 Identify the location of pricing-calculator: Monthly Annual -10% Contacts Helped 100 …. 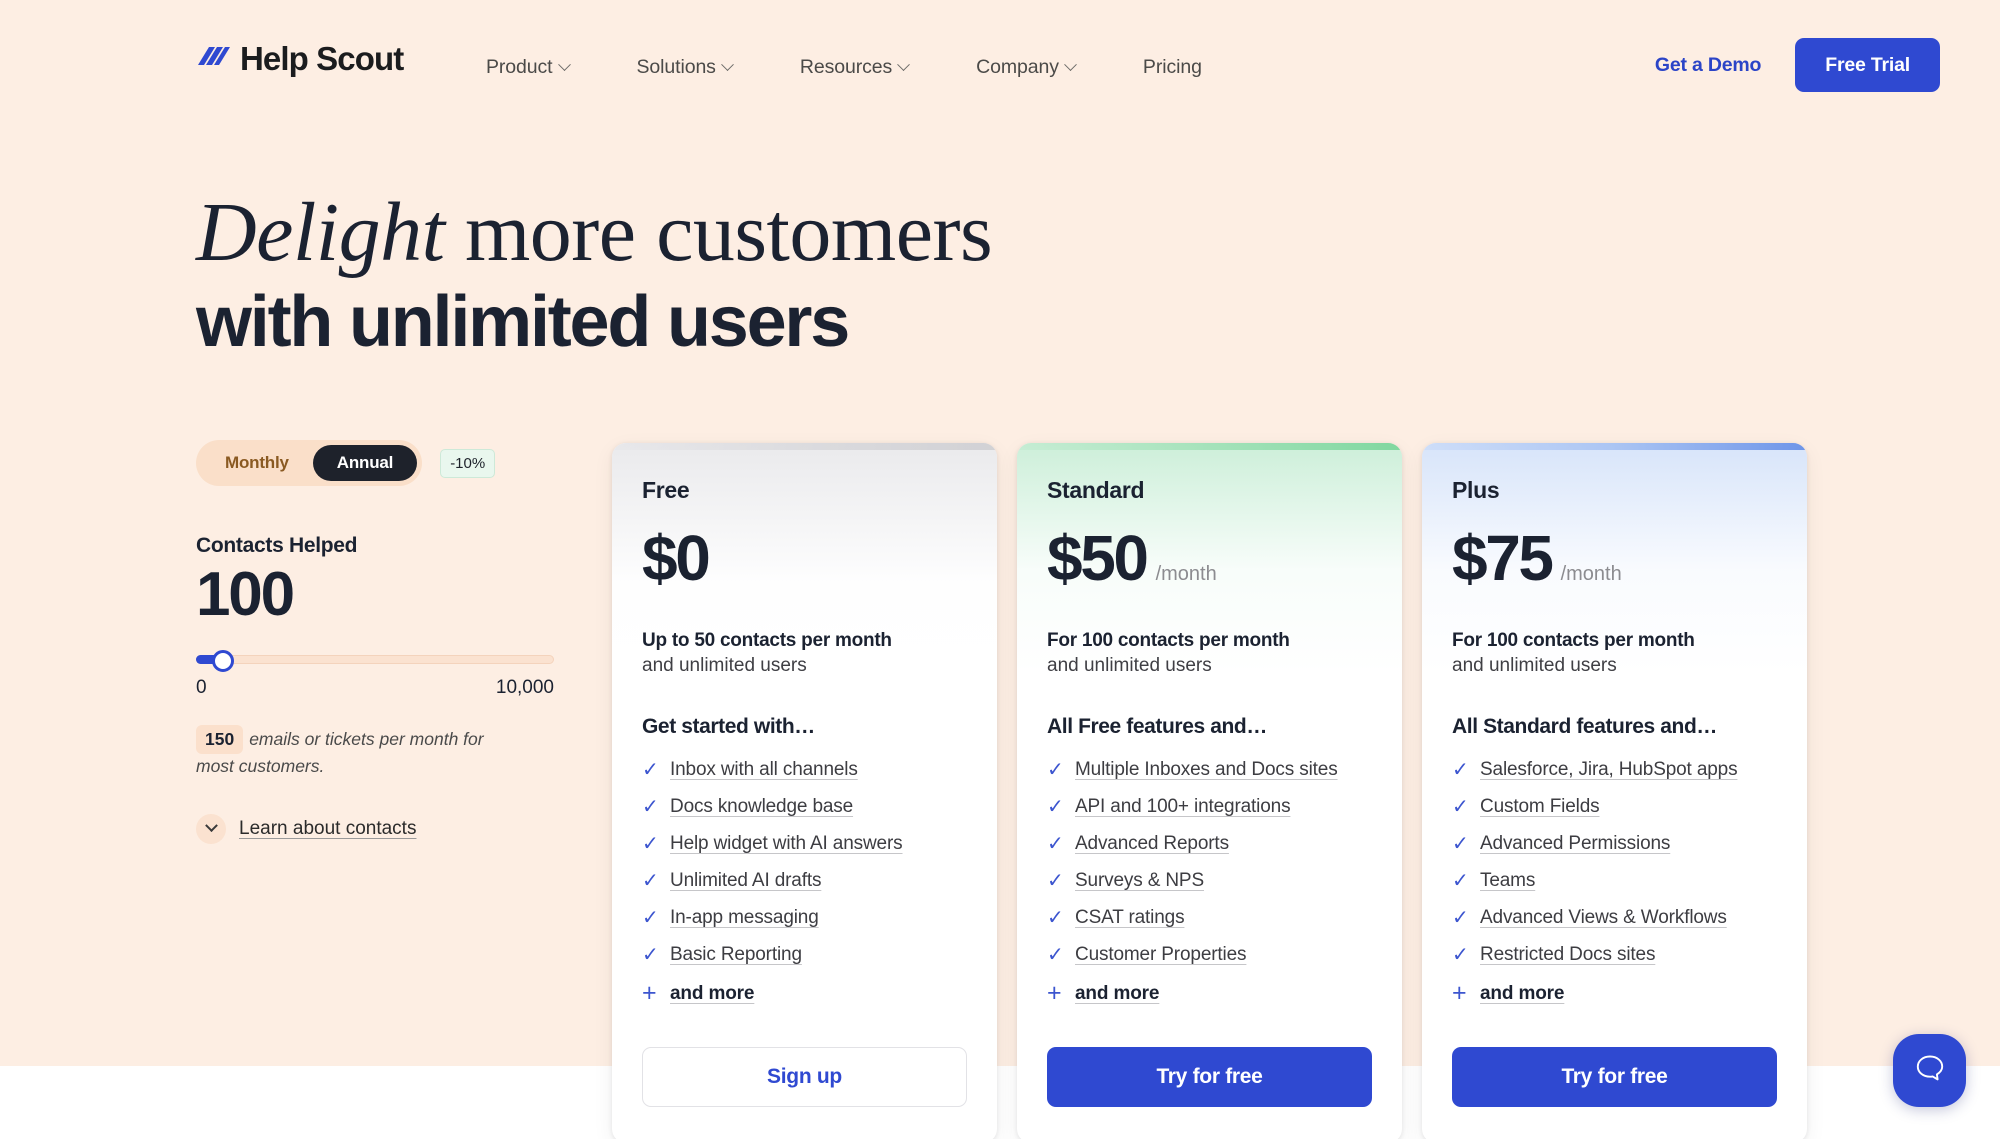
(376, 642).